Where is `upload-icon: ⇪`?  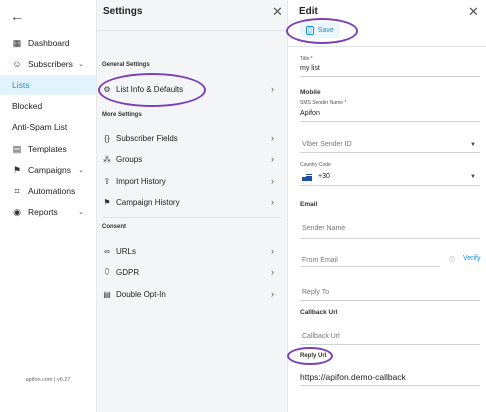 upload-icon: ⇪ is located at coordinates (107, 181).